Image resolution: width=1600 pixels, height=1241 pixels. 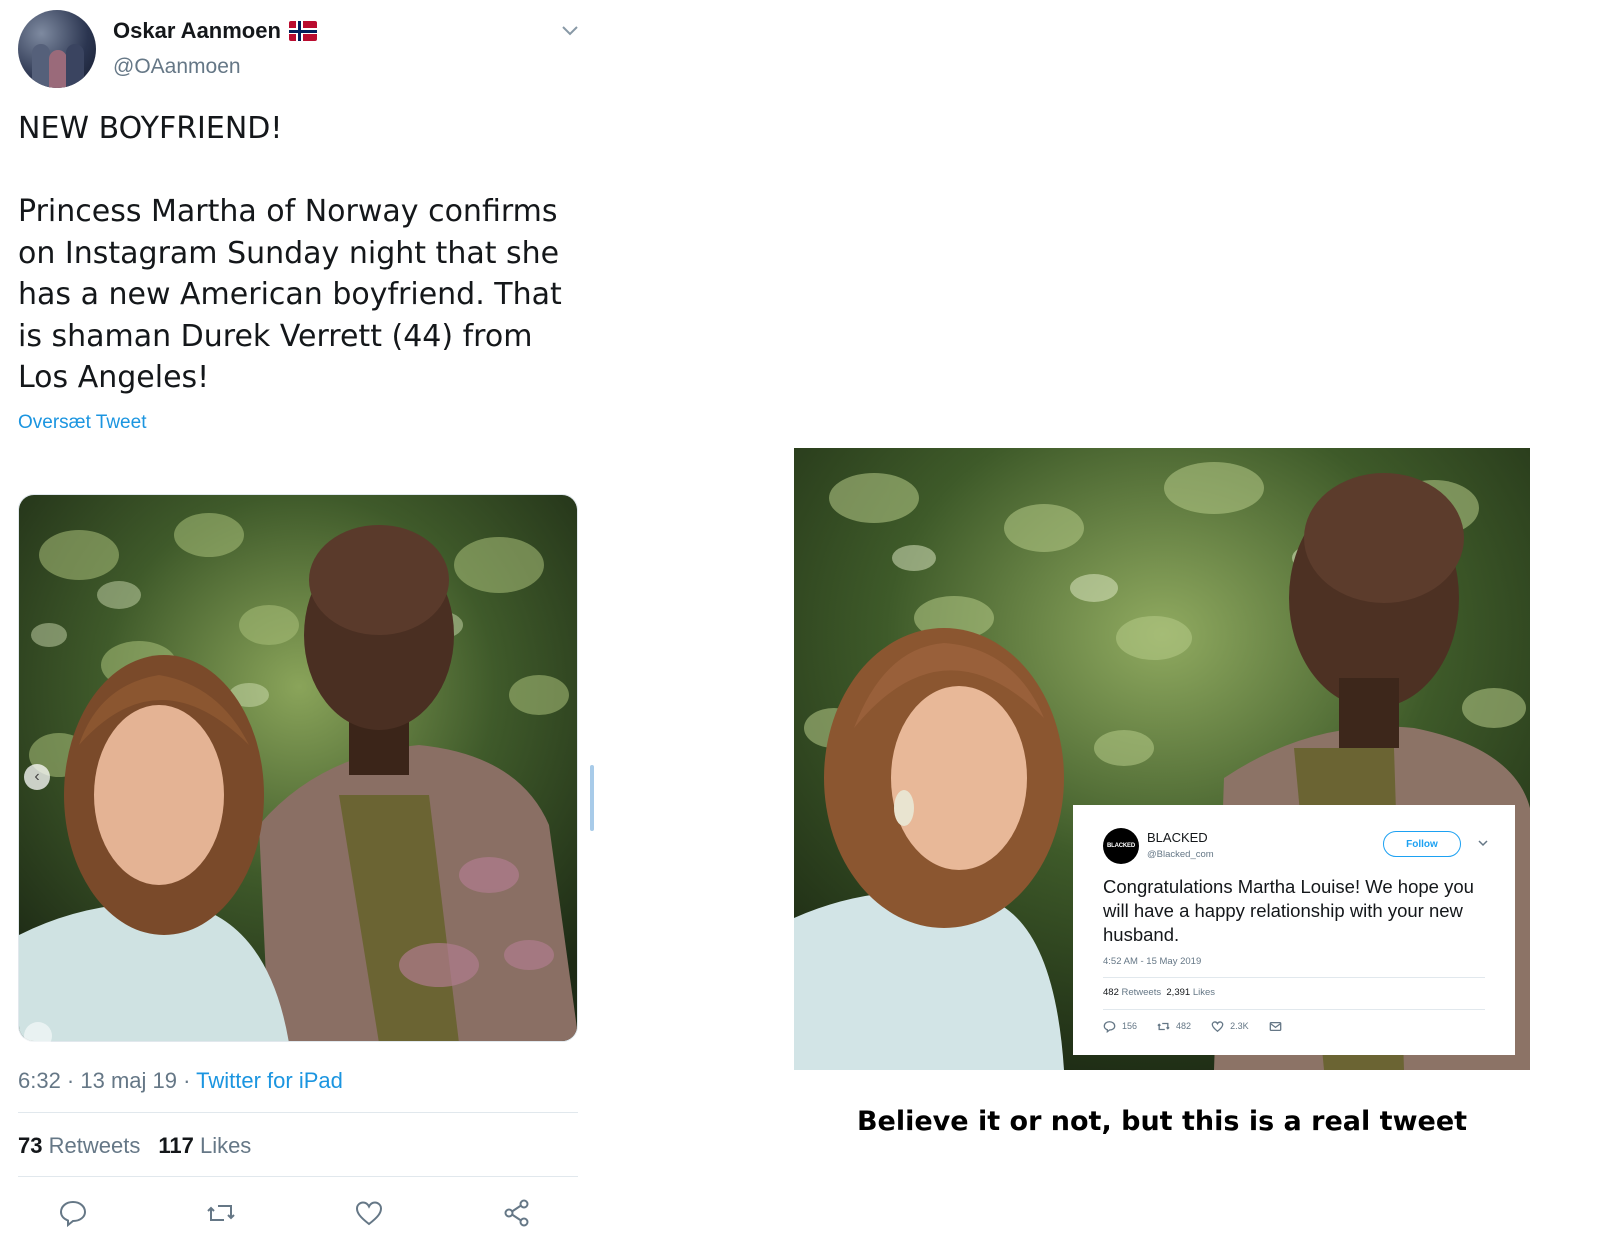 I want to click on embedded-actions: 156 482 2.3K, so click(x=1202, y=1026).